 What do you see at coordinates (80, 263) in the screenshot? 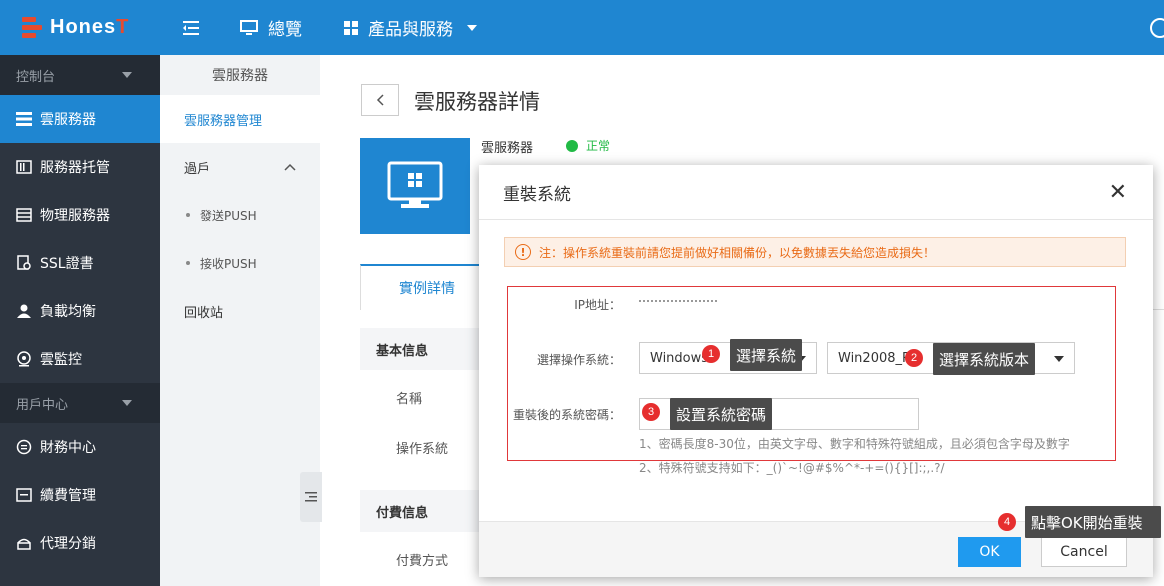
I see `sidebar-item-ssl: SSL證書` at bounding box center [80, 263].